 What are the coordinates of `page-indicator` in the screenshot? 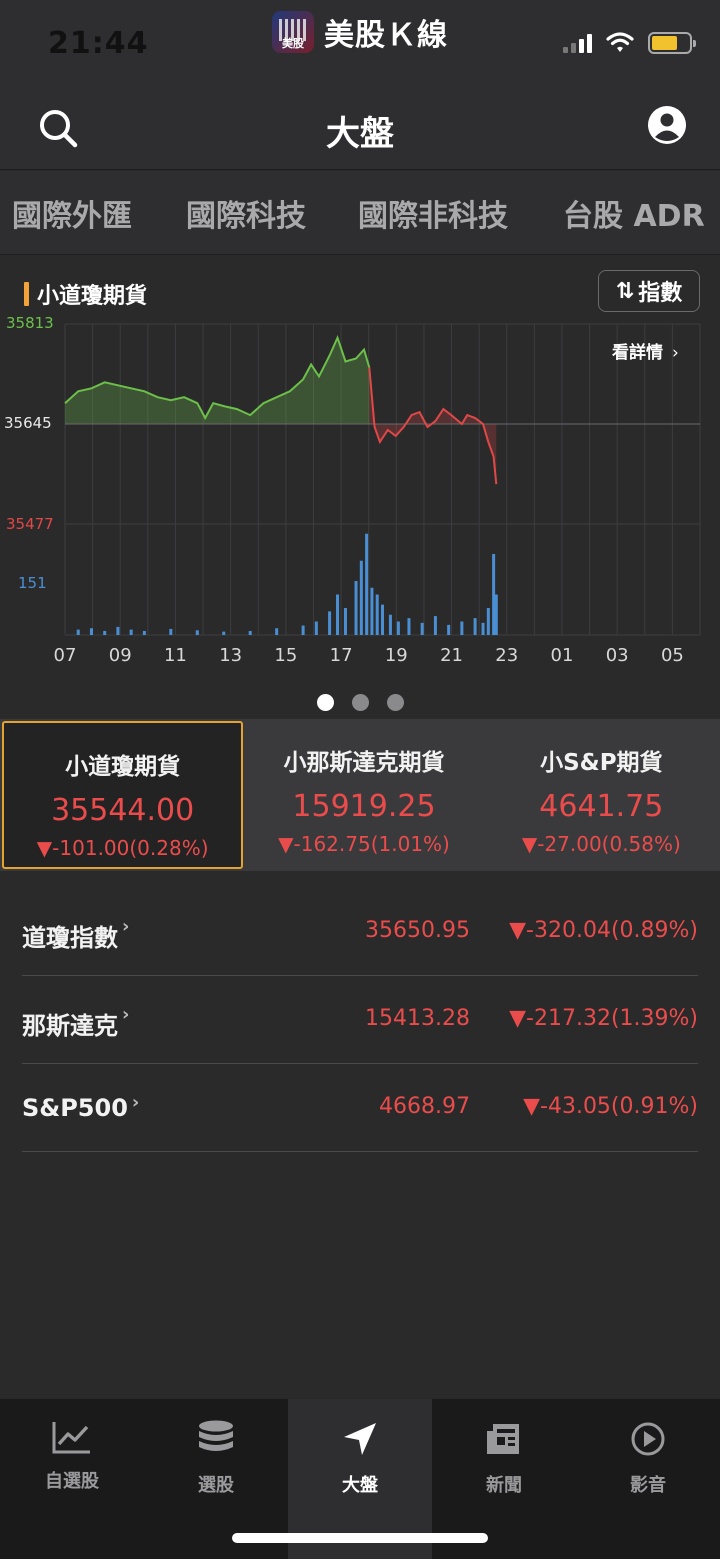 It's located at (360, 702).